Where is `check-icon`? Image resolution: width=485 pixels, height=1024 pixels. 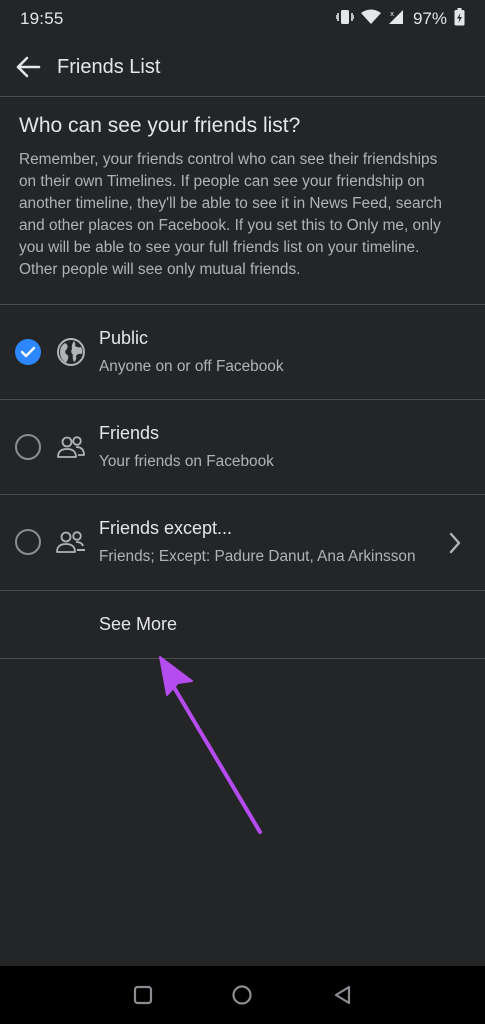
check-icon is located at coordinates (28, 352).